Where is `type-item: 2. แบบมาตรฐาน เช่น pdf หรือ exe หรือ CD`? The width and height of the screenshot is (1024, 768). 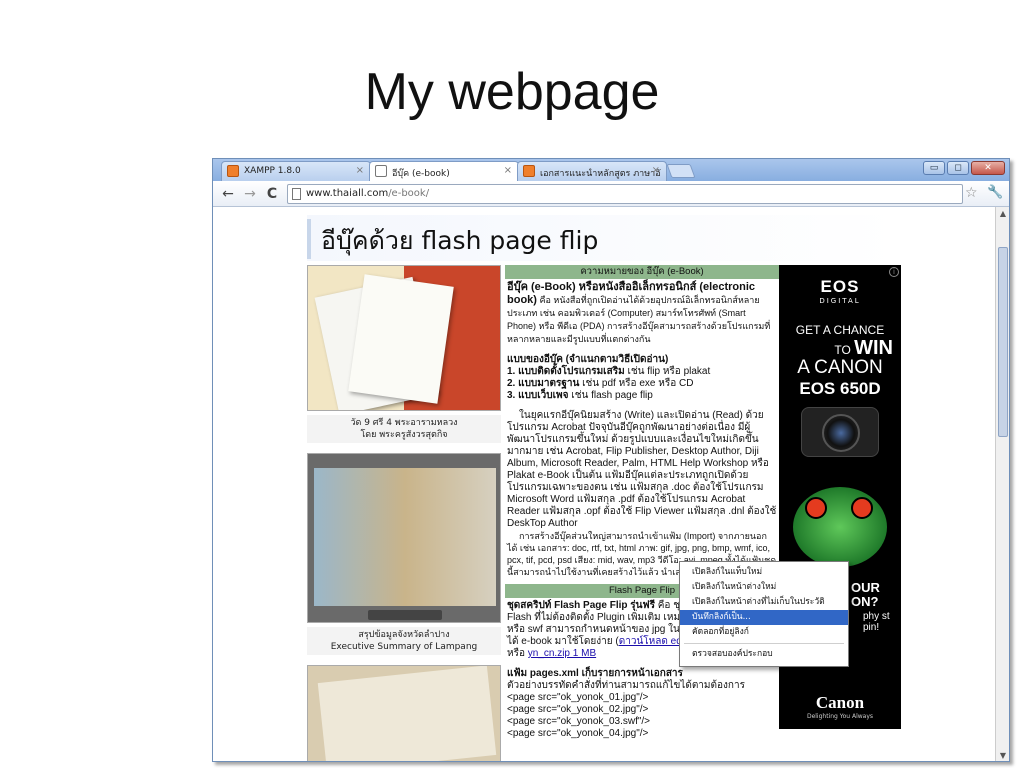
type-item: 2. แบบมาตรฐาน เช่น pdf หรือ exe หรือ CD is located at coordinates (642, 384).